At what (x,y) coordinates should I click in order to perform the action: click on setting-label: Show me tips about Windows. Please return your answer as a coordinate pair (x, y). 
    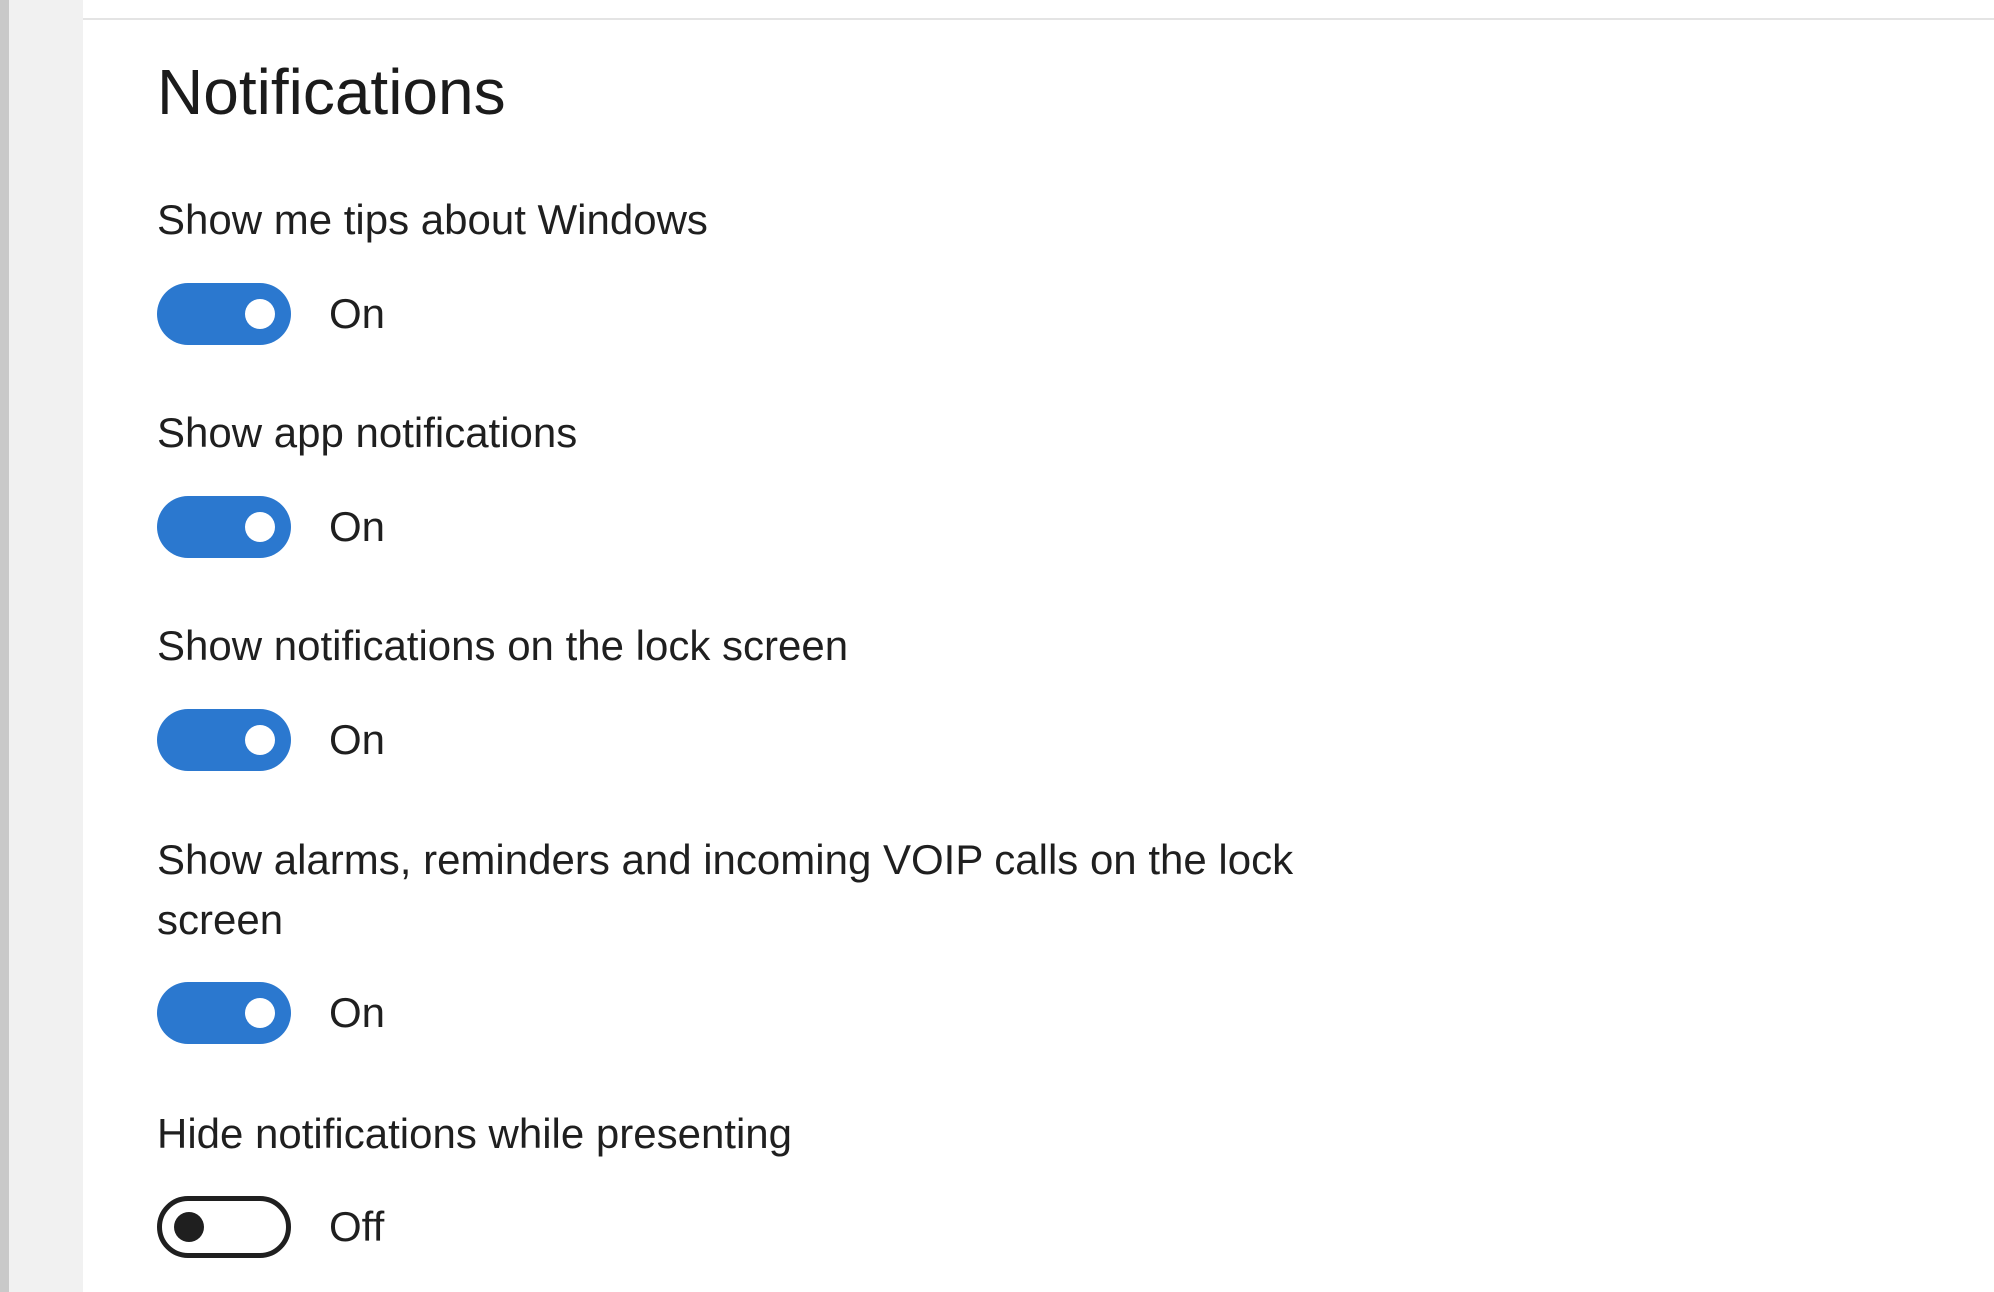
    Looking at the image, I should click on (432, 219).